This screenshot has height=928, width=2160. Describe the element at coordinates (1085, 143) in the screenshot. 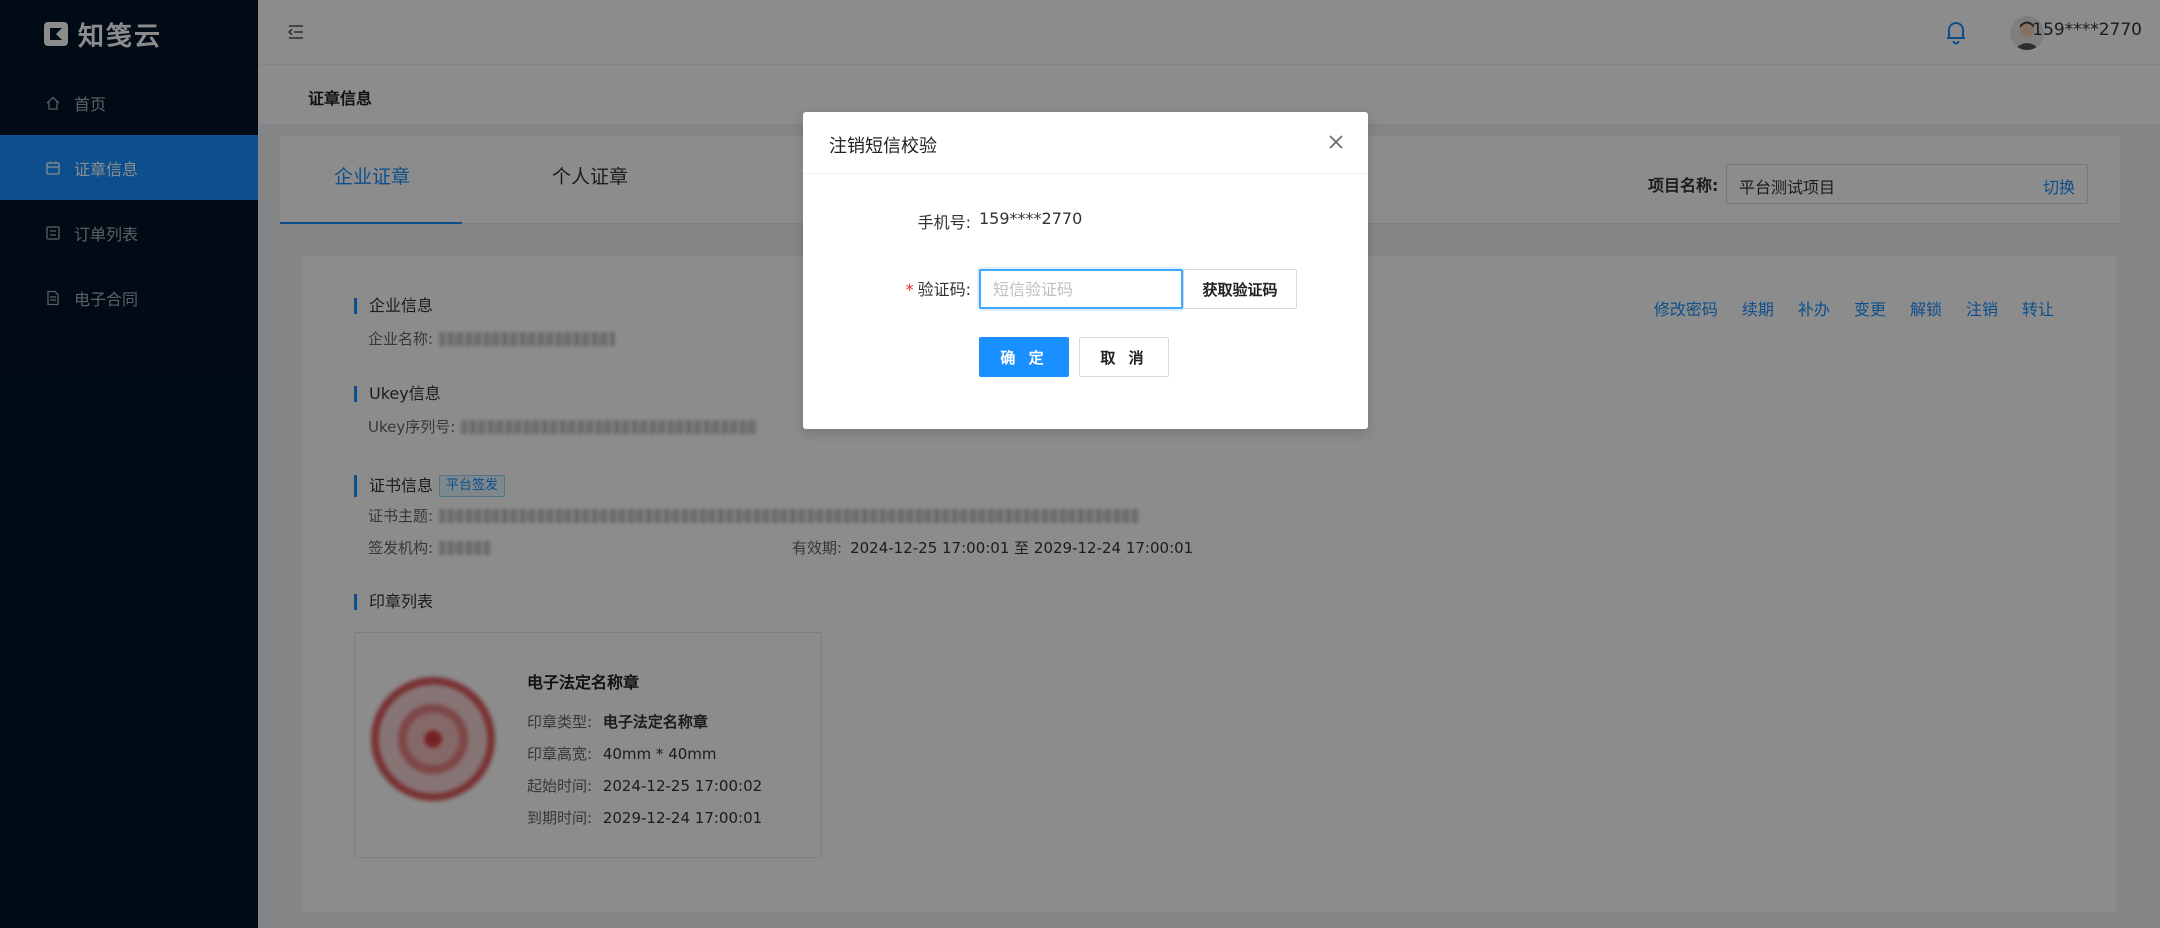

I see `modal-header: 注销短信校验` at that location.